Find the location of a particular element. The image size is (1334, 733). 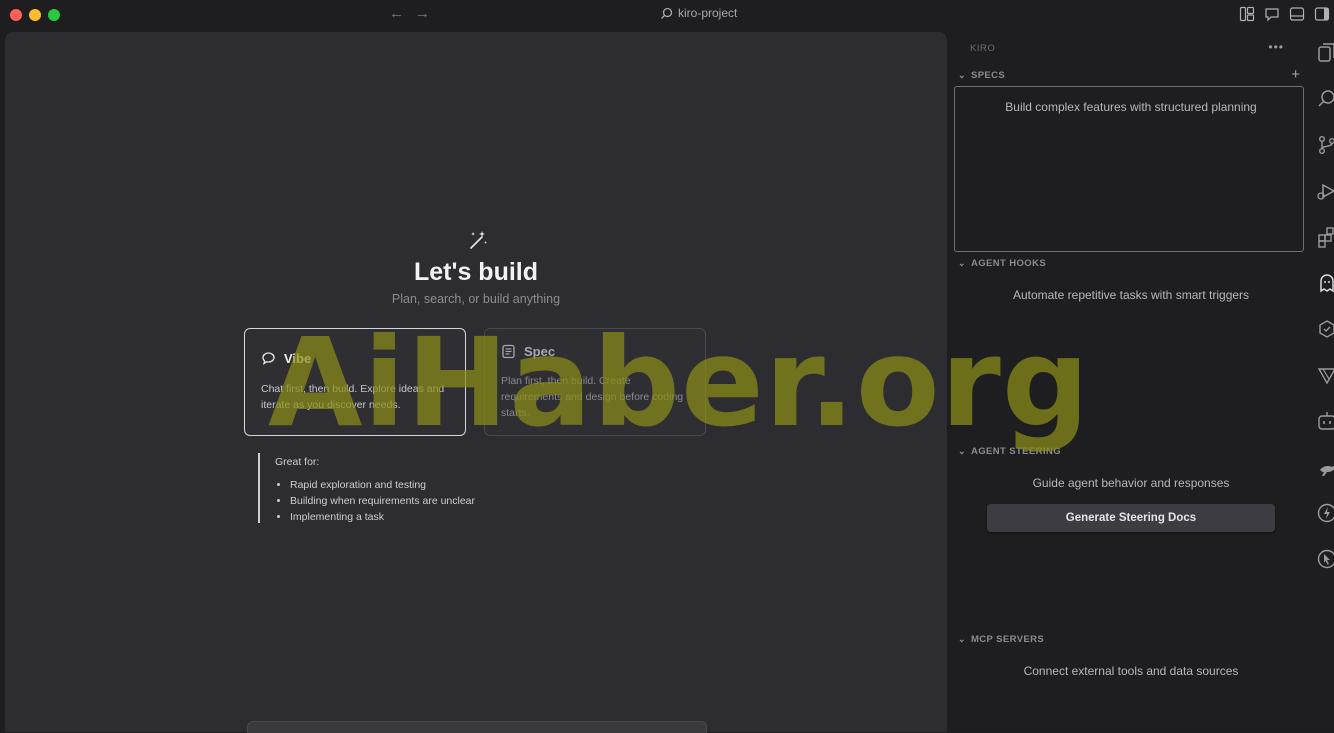

pointer-icon is located at coordinates (1325, 559).